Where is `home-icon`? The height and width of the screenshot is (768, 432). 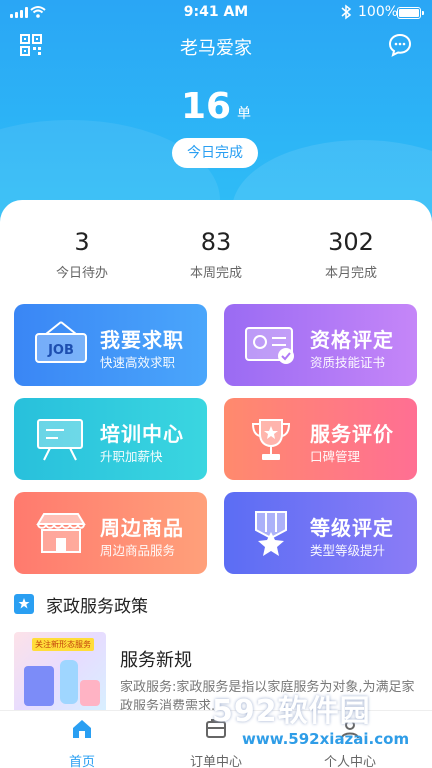 home-icon is located at coordinates (82, 729).